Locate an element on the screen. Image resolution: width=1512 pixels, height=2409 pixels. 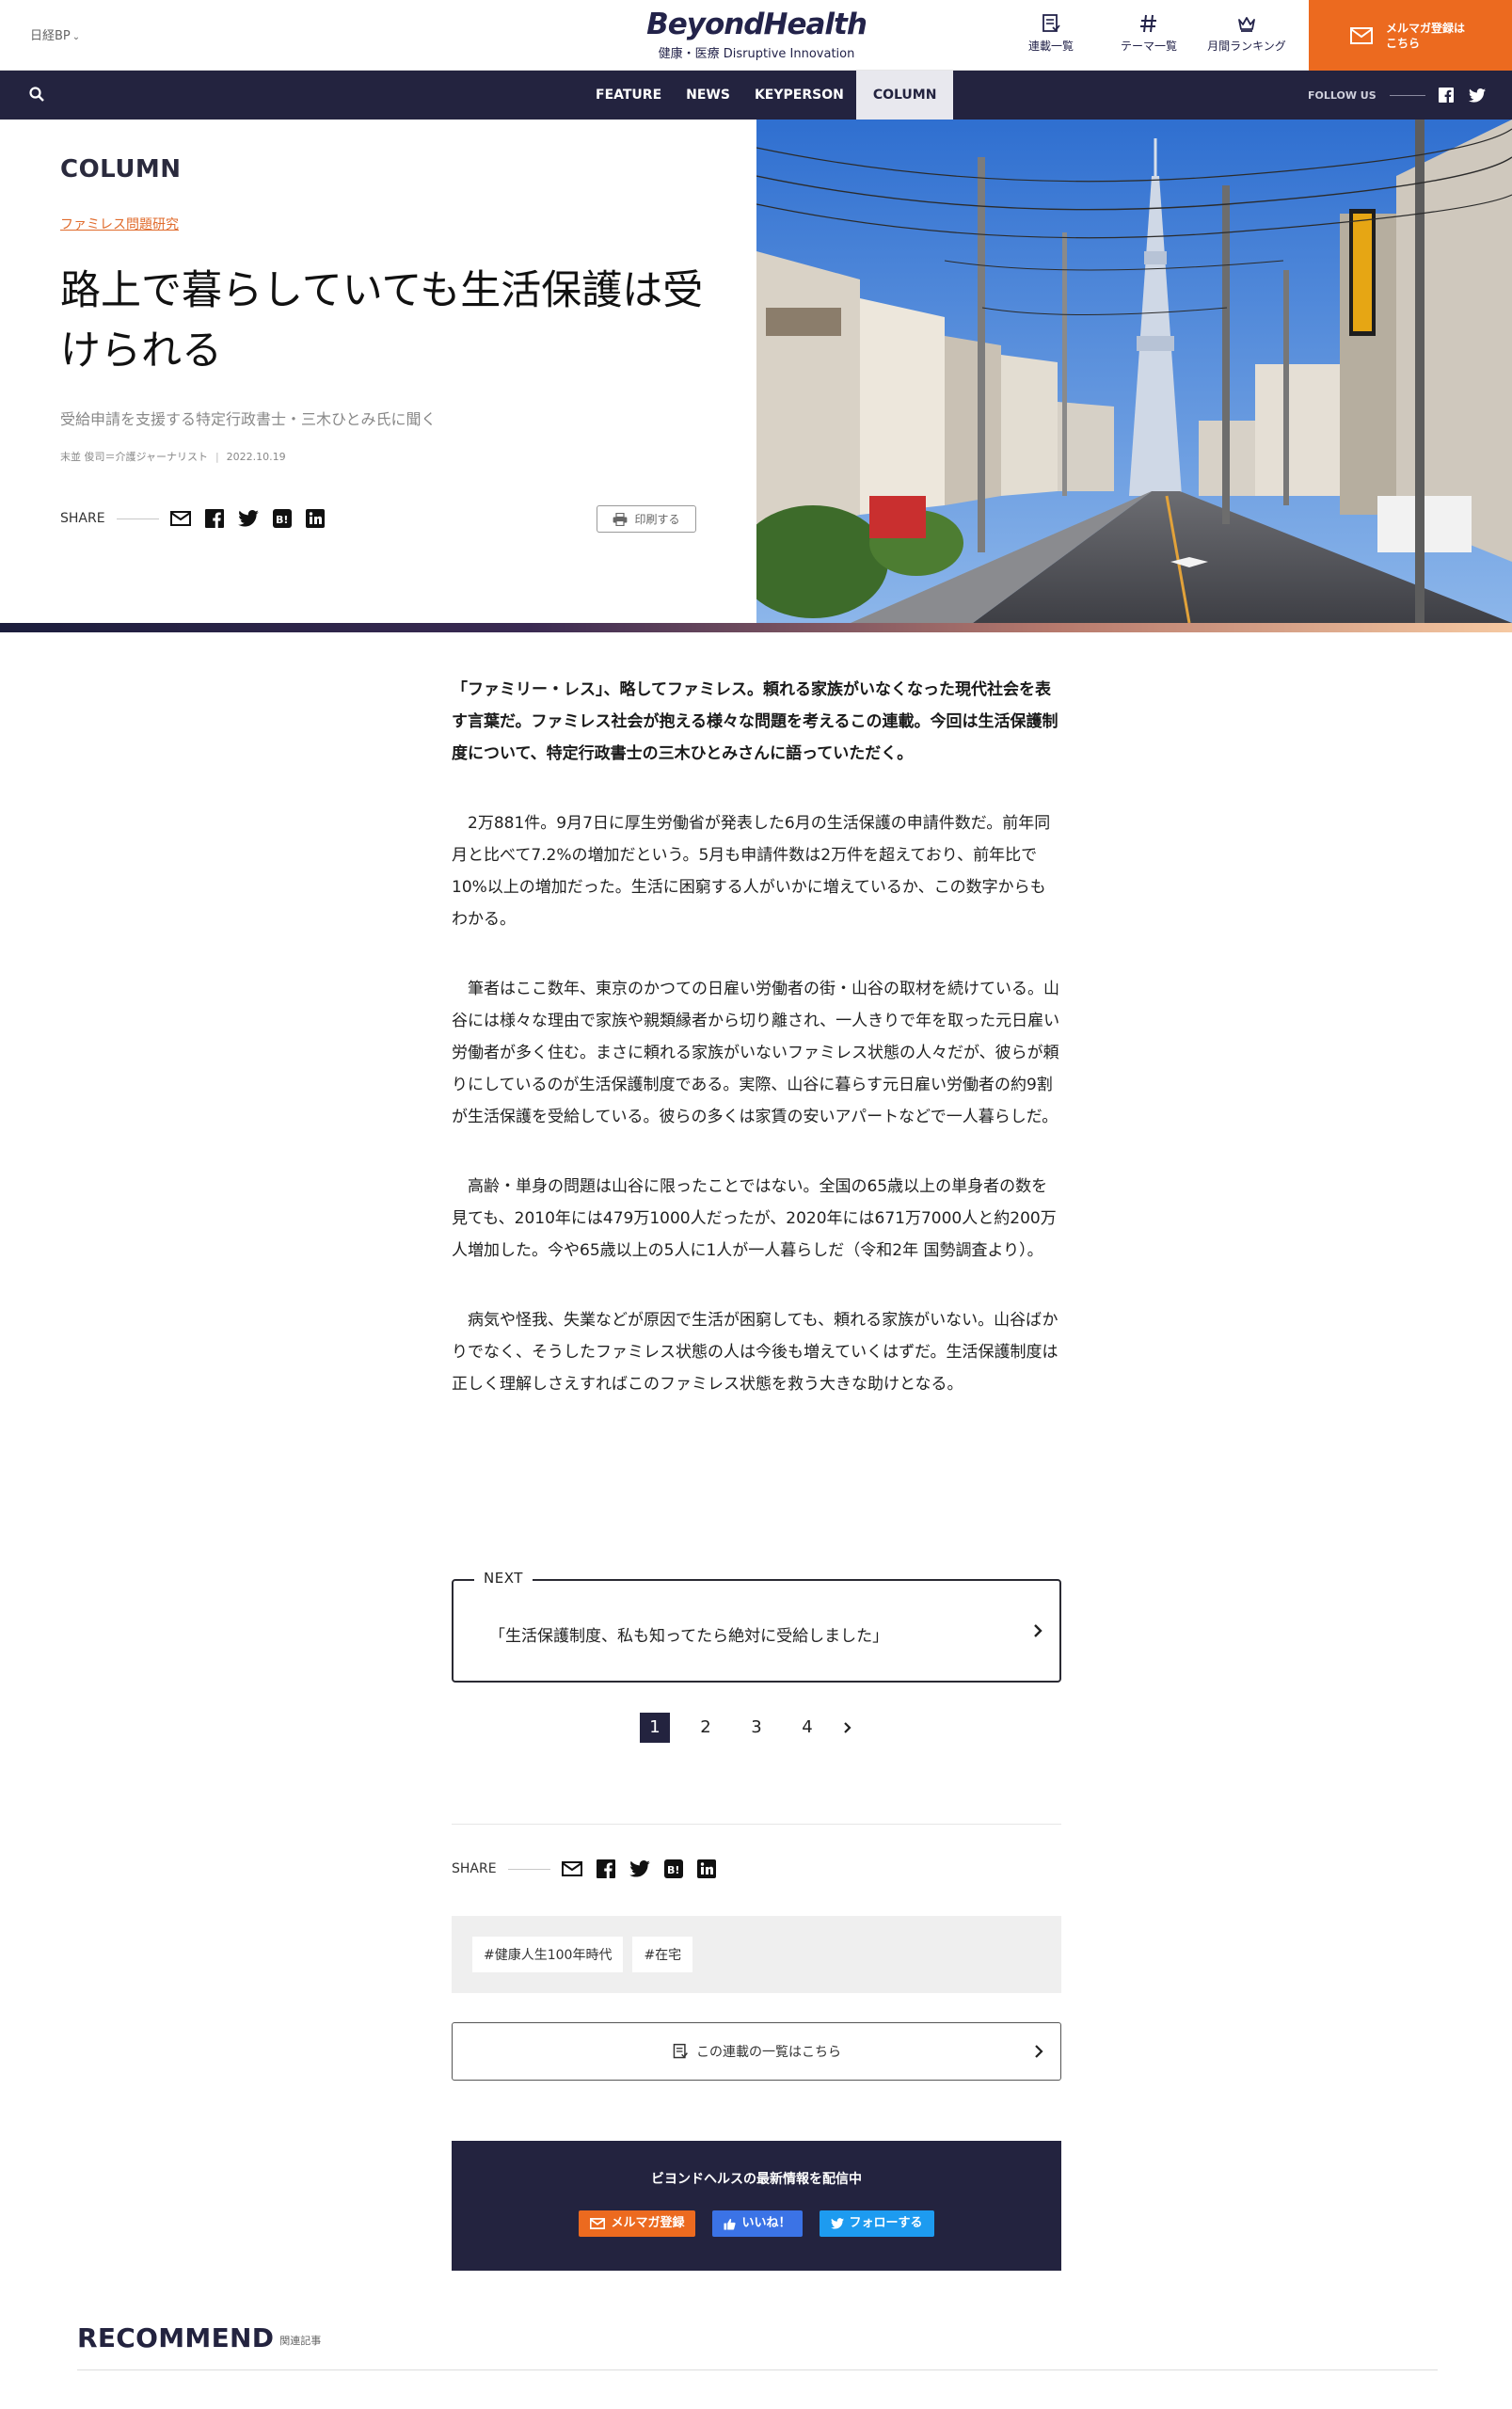
series-list-button: この連載の一覧はこちら is located at coordinates (757, 2051).